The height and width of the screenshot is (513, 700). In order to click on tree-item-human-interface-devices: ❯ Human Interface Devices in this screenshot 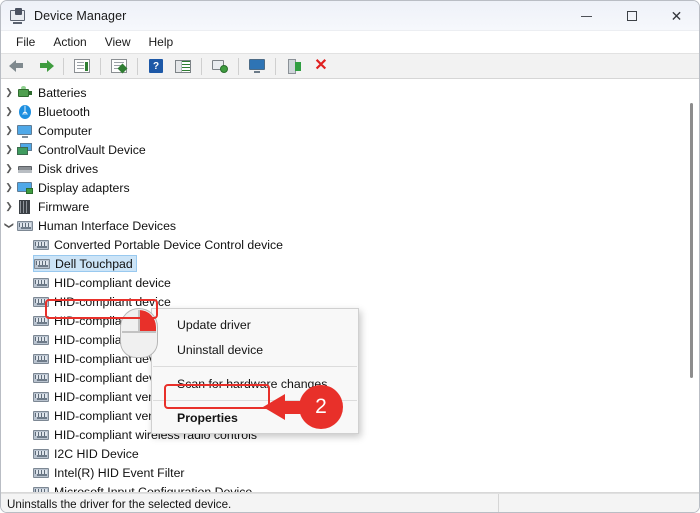, I will do `click(350, 225)`.